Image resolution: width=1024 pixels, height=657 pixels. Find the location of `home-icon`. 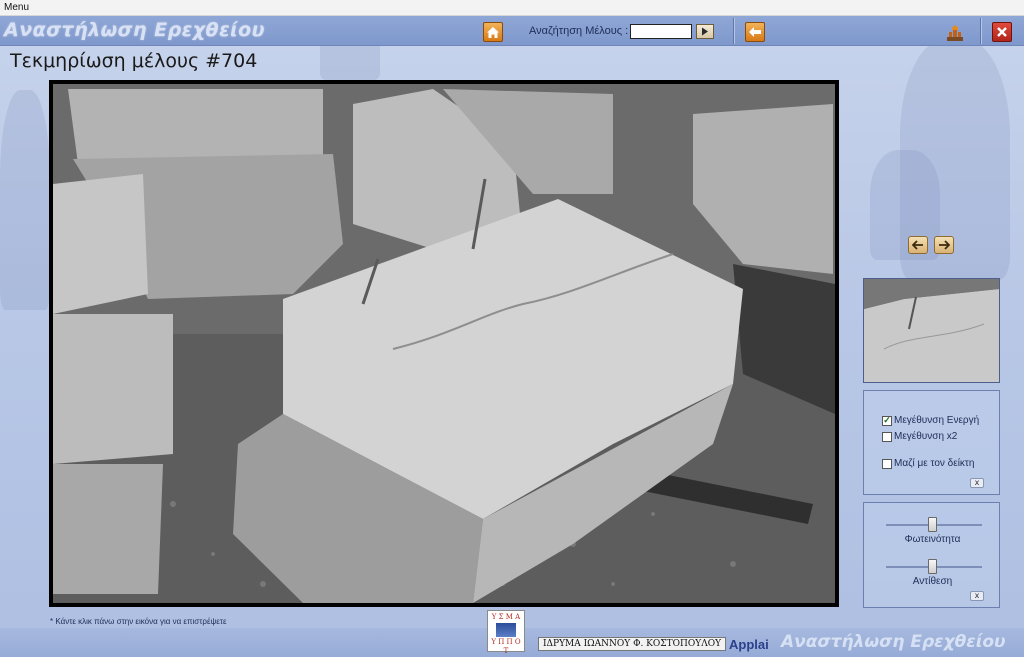

home-icon is located at coordinates (493, 32).